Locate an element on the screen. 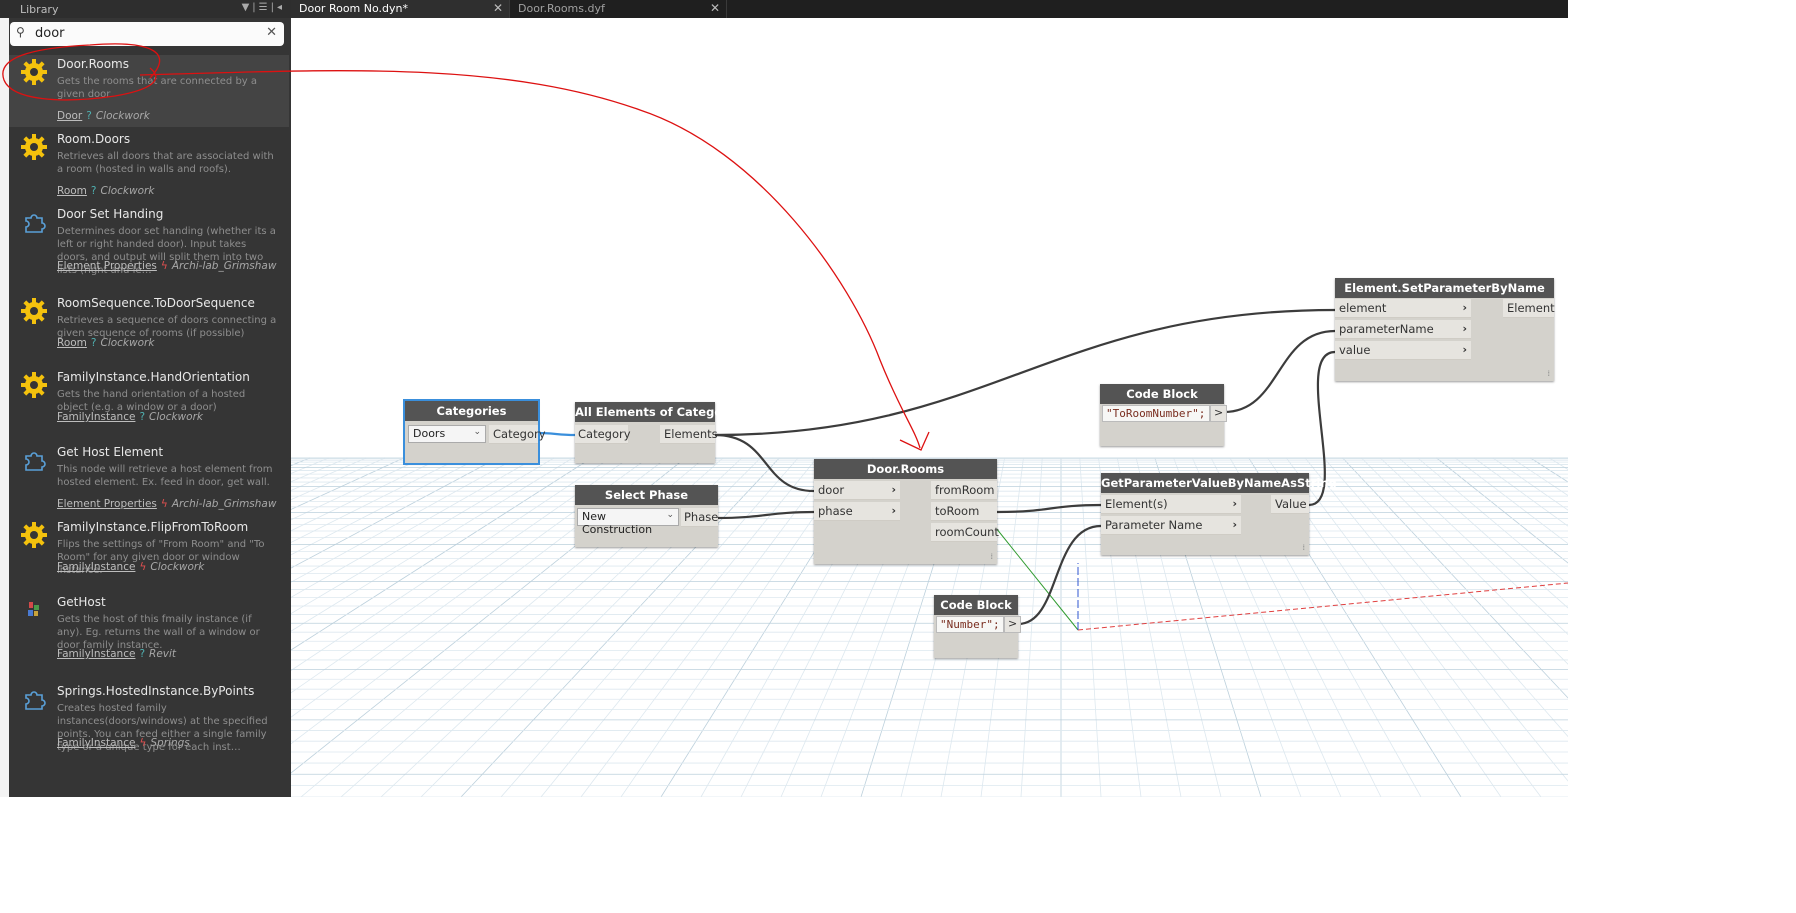 Image resolution: width=1796 pixels, height=913 pixels. input-port-elements: Element(s) › is located at coordinates (1171, 504).